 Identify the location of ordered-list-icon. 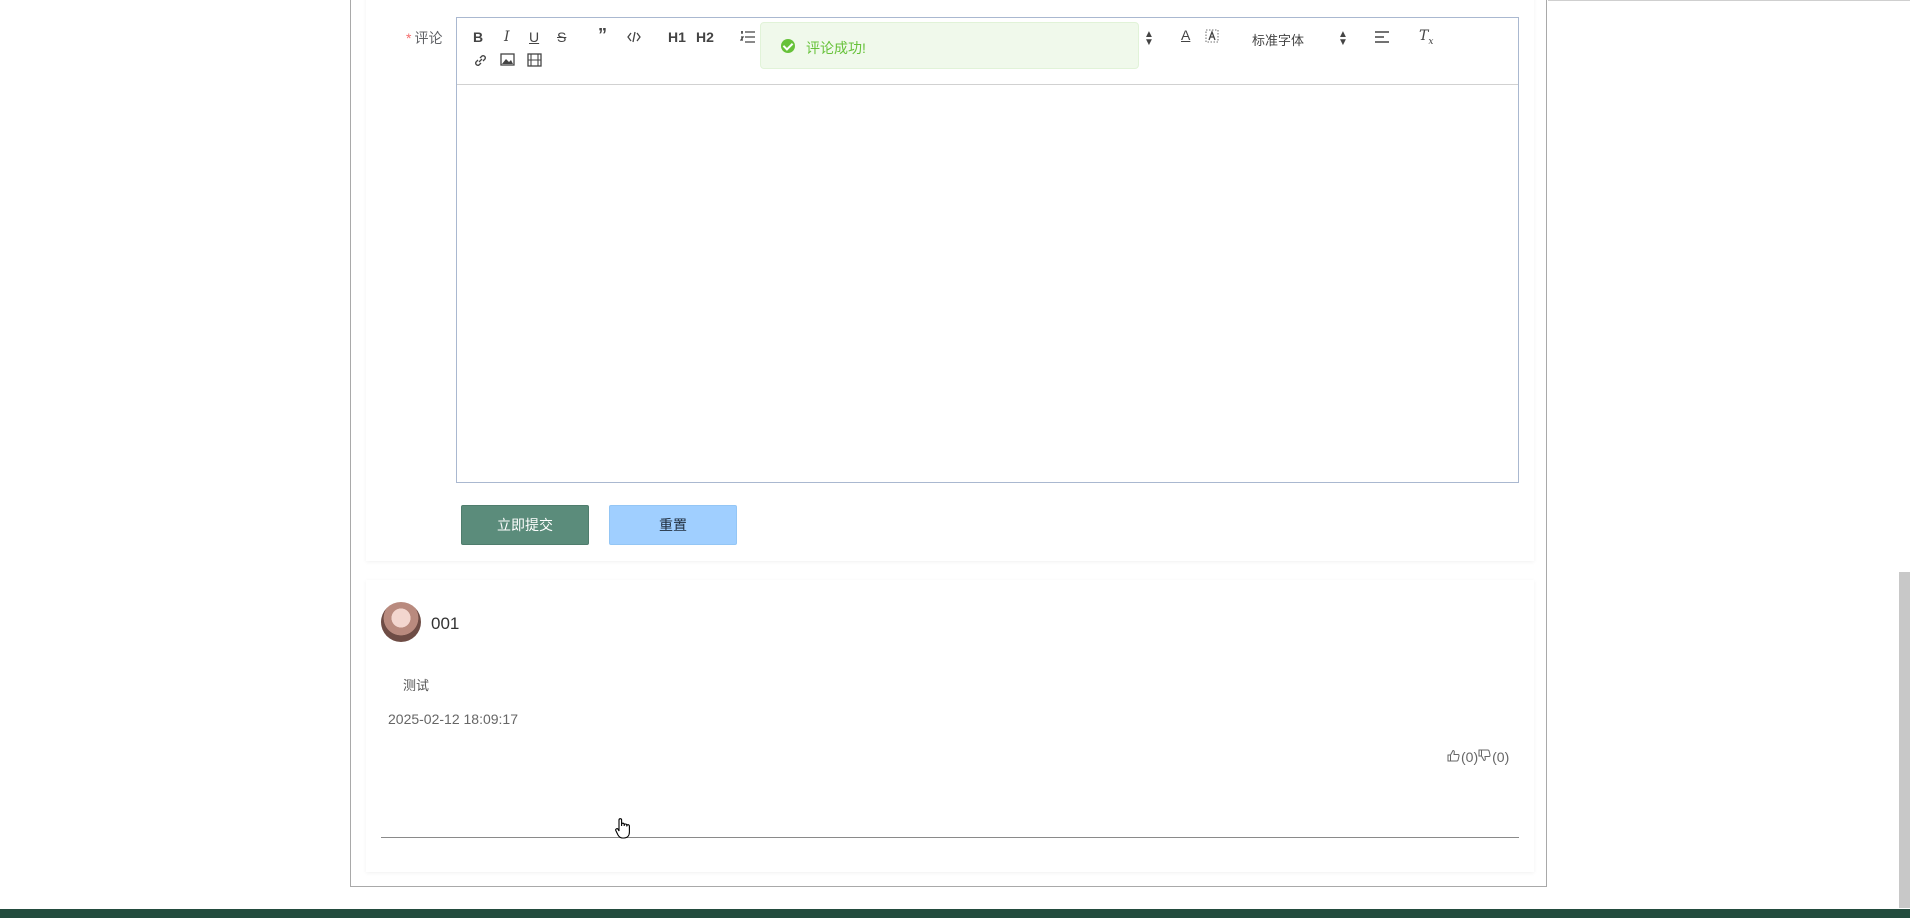
(748, 37).